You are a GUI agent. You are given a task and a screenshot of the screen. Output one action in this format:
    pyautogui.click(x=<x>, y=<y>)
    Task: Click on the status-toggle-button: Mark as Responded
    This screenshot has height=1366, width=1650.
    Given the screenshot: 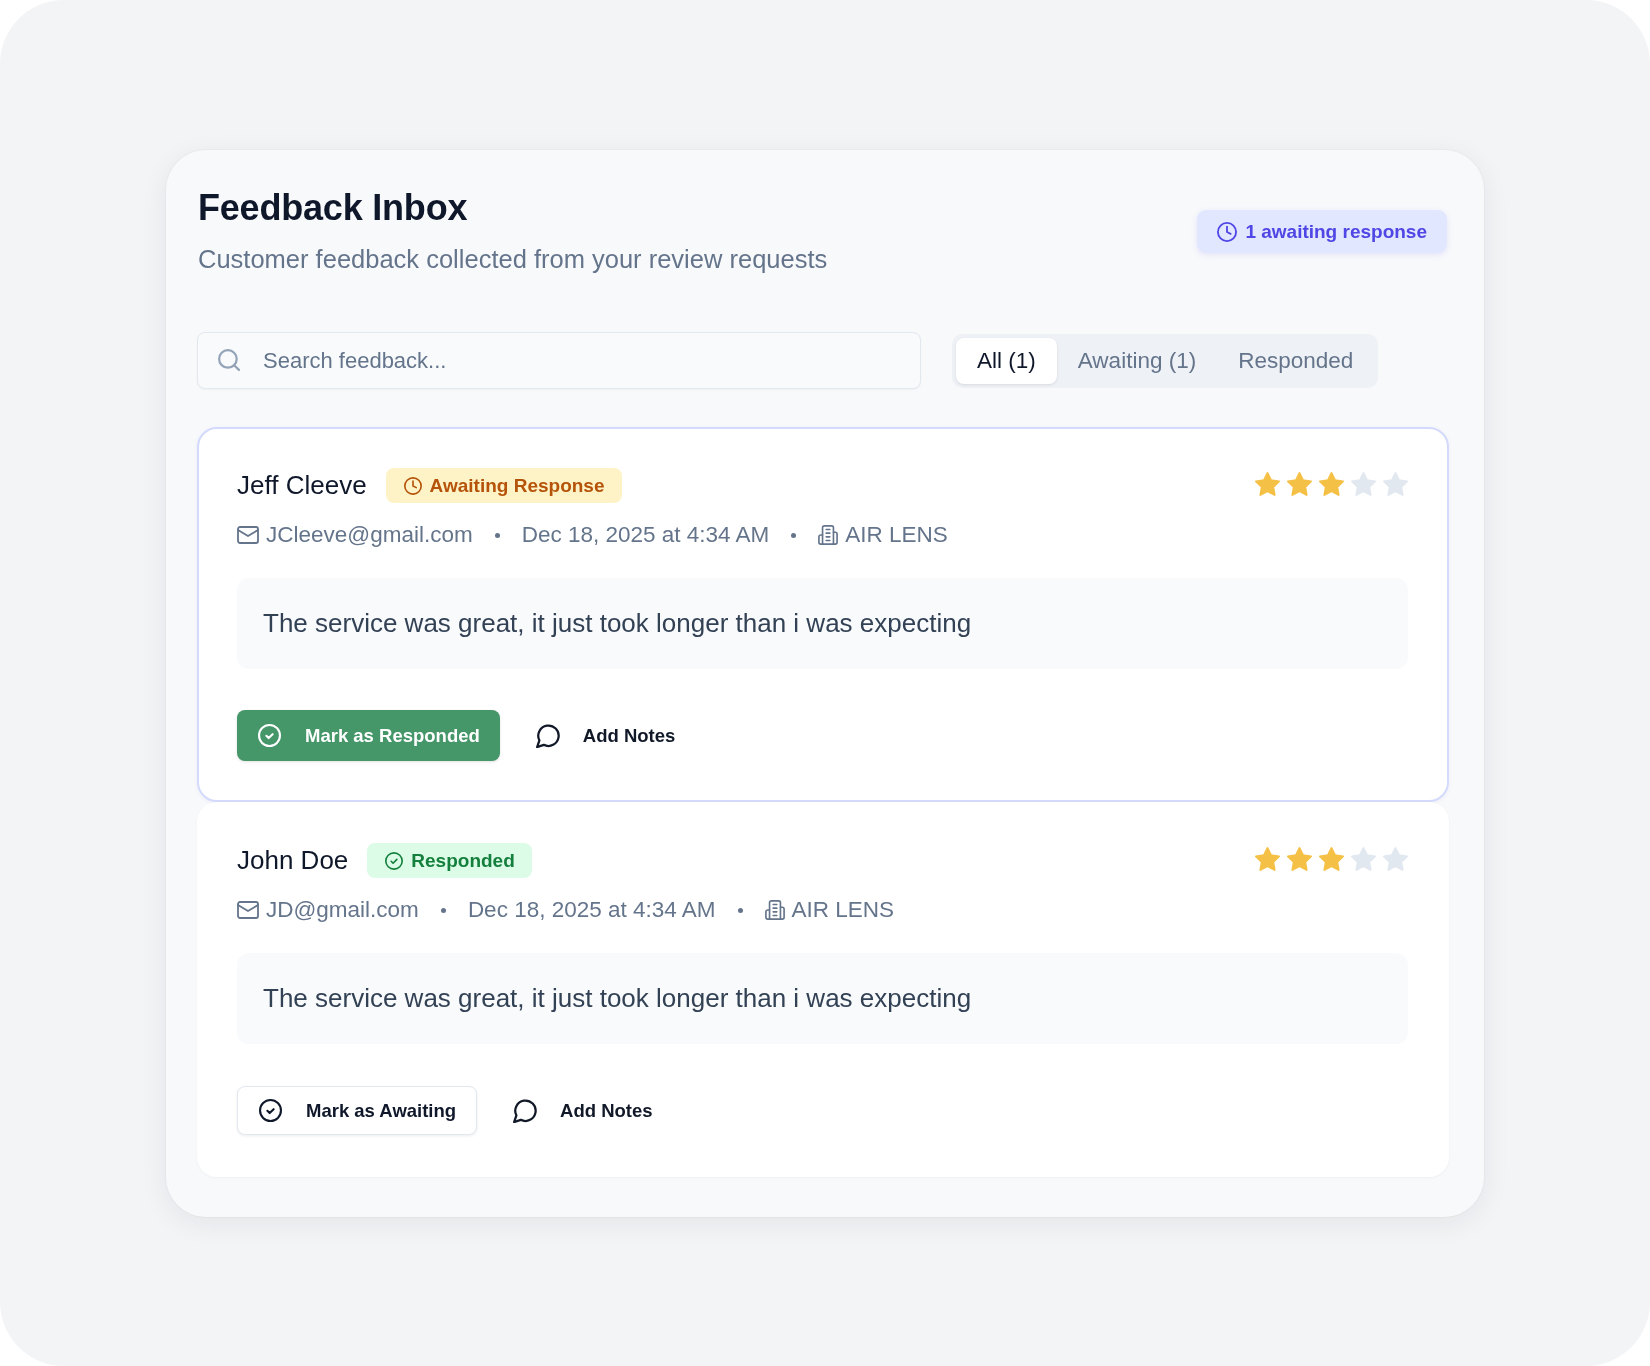 What is the action you would take?
    pyautogui.click(x=368, y=736)
    